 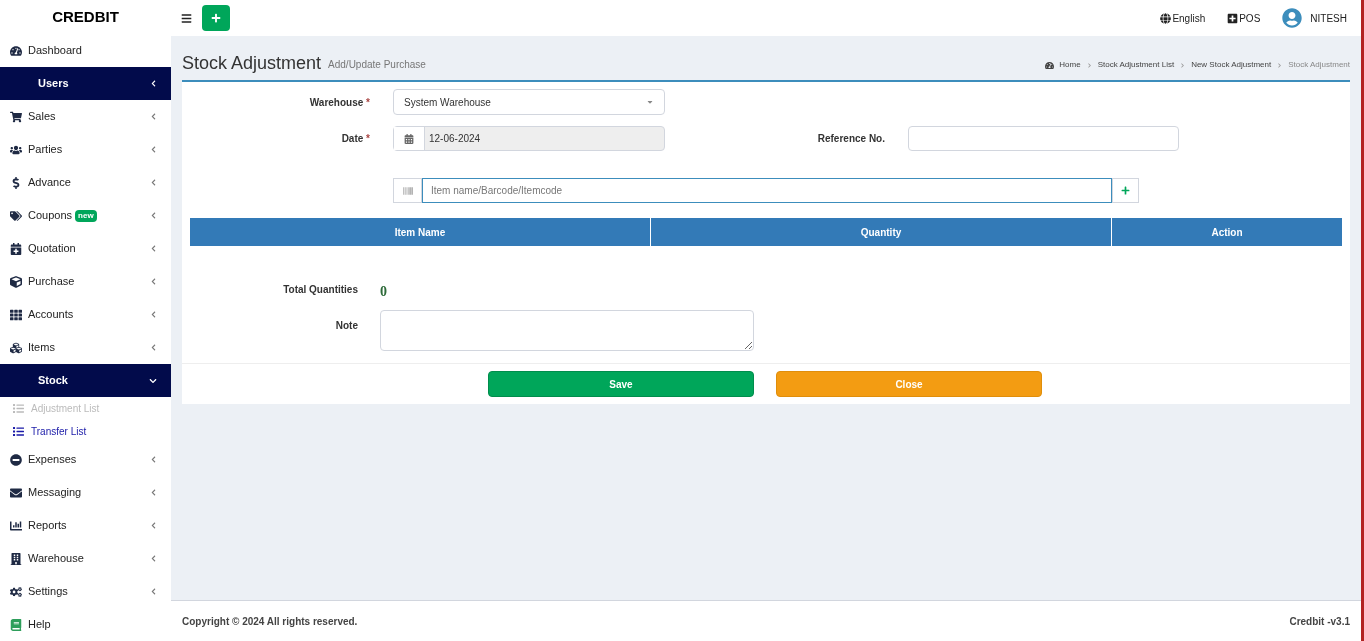 I want to click on pos-link: POS, so click(x=1244, y=18).